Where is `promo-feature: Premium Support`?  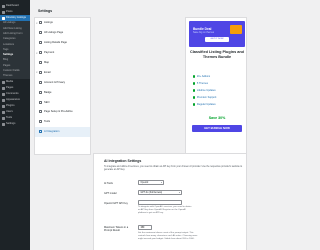
promo-feature: Premium Support is located at coordinates (219, 97).